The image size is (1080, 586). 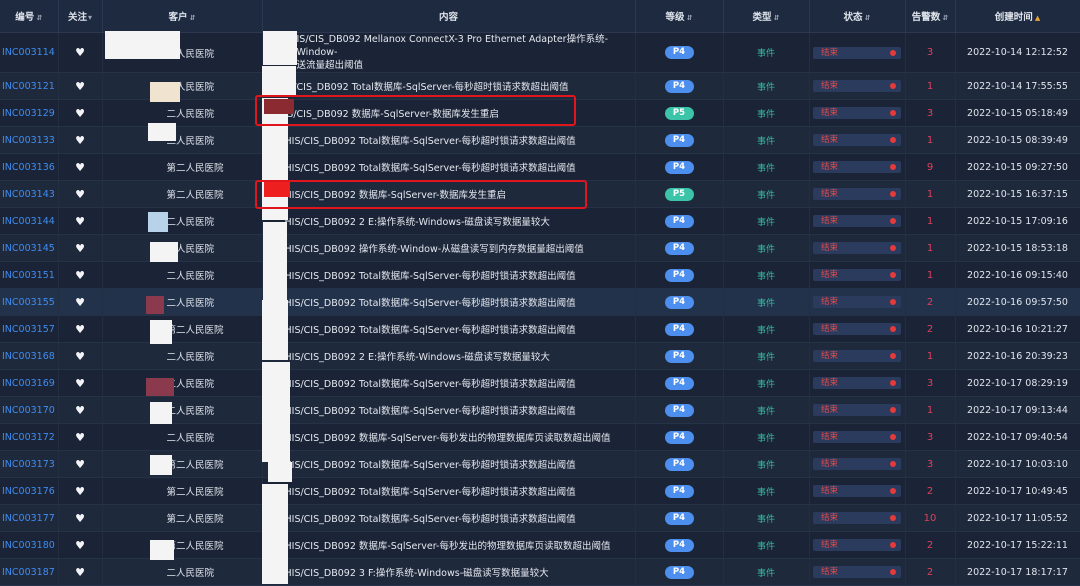 What do you see at coordinates (29, 16) in the screenshot?
I see `col-header-code: 编号 ⇵` at bounding box center [29, 16].